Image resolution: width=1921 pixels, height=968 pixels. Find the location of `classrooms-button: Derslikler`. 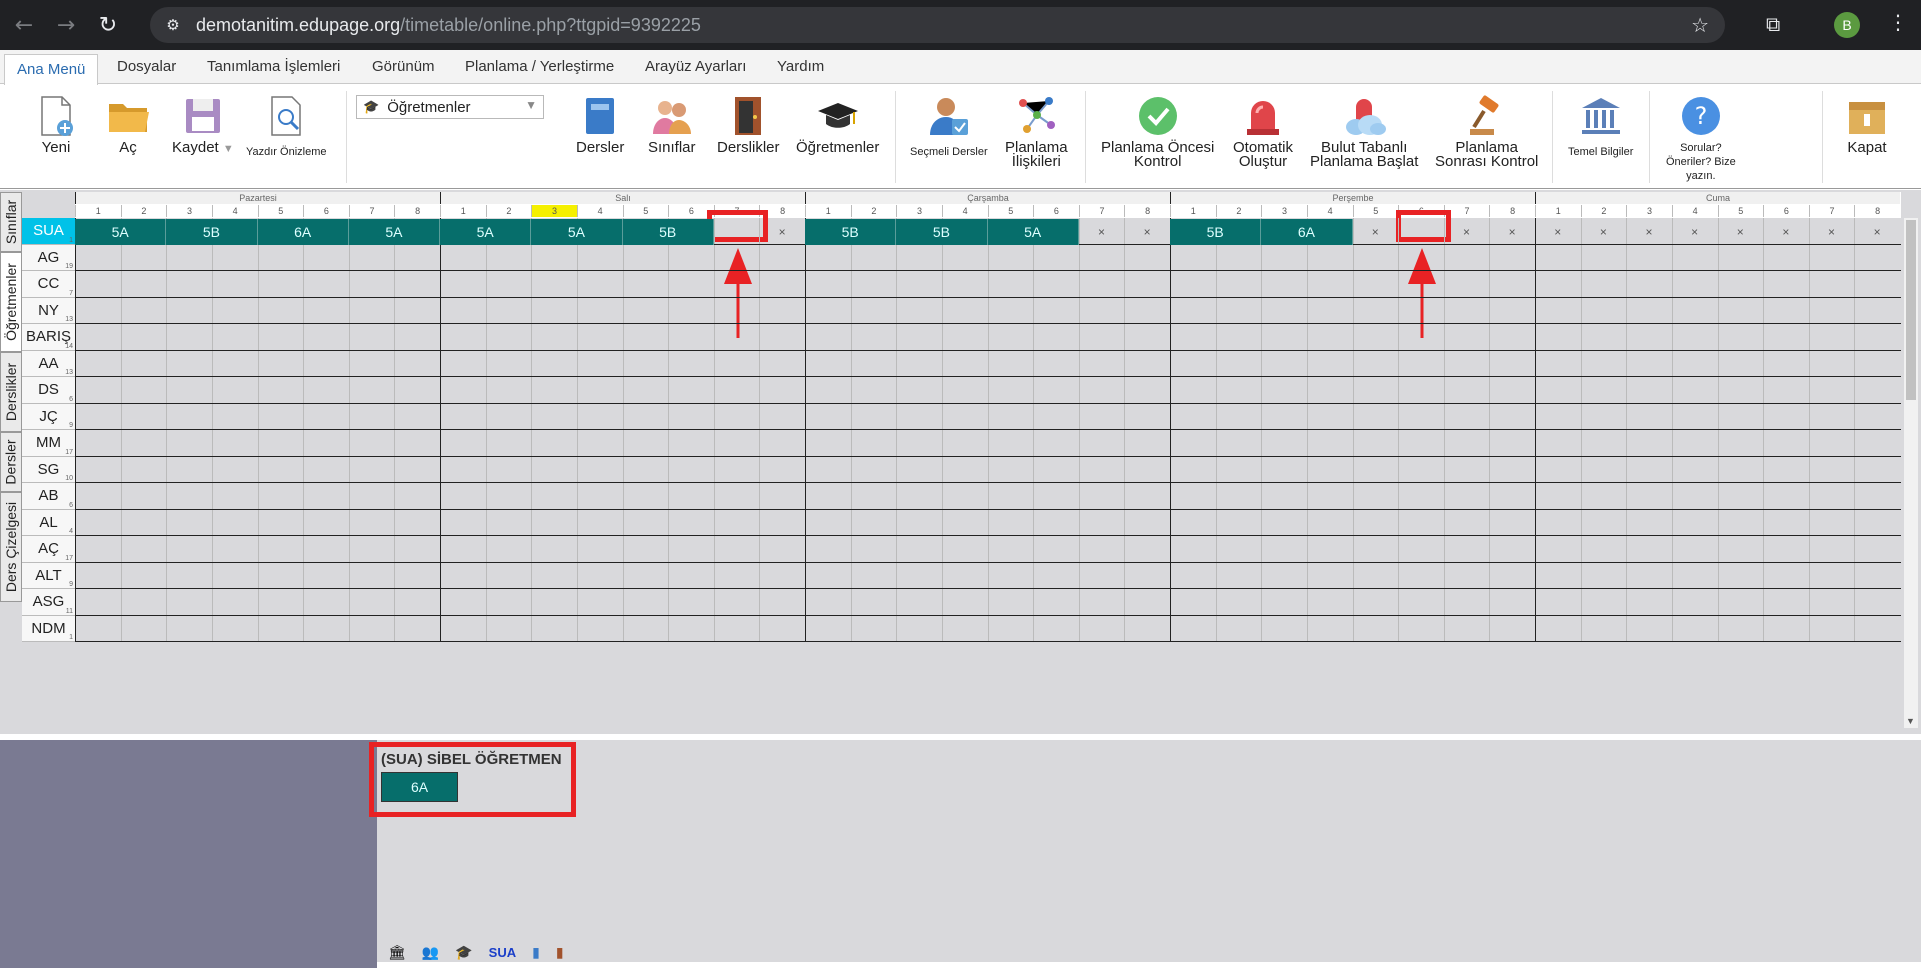

classrooms-button: Derslikler is located at coordinates (748, 124).